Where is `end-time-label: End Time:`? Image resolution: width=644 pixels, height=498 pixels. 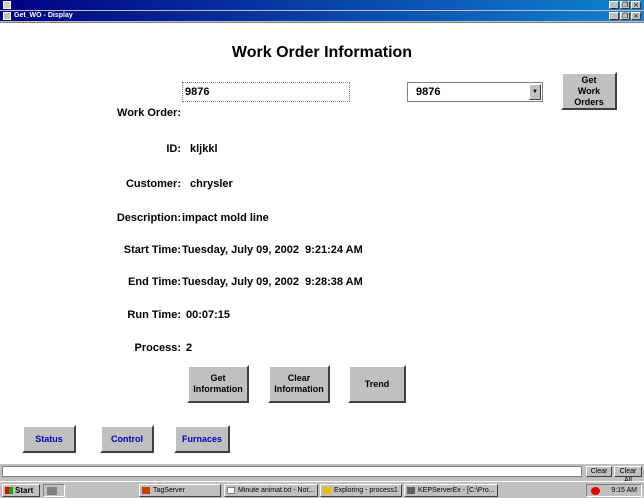
end-time-label: End Time: is located at coordinates (154, 282).